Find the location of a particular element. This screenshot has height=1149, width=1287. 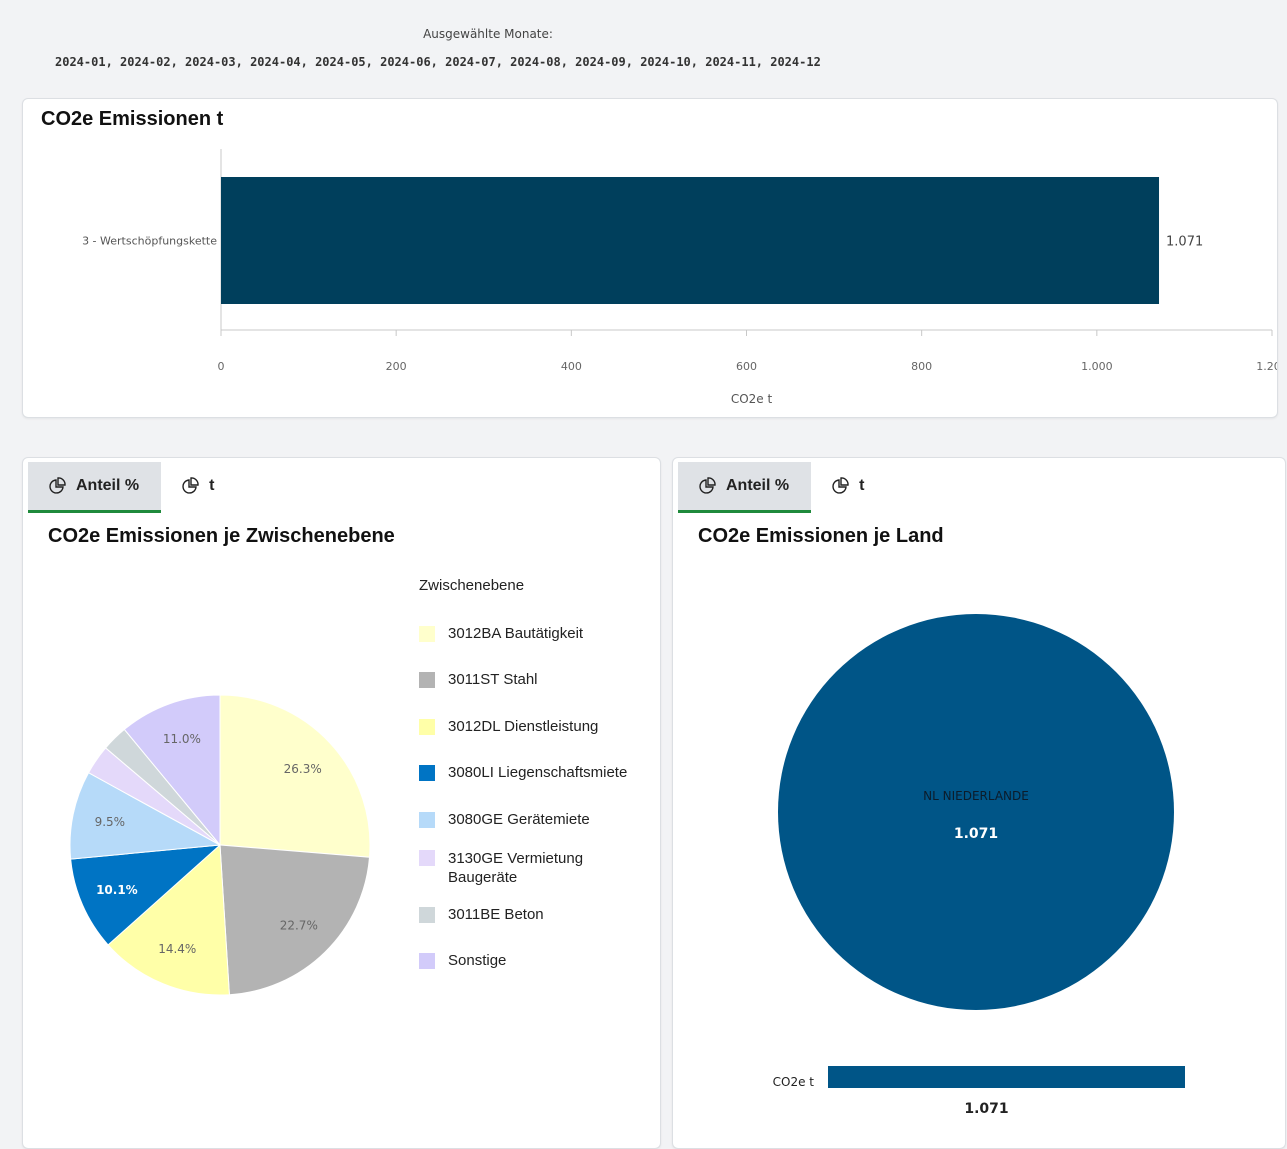

land-pie-chart: NL NIEDERLANDE 1.071 CO2e t 1.071 is located at coordinates (979, 865).